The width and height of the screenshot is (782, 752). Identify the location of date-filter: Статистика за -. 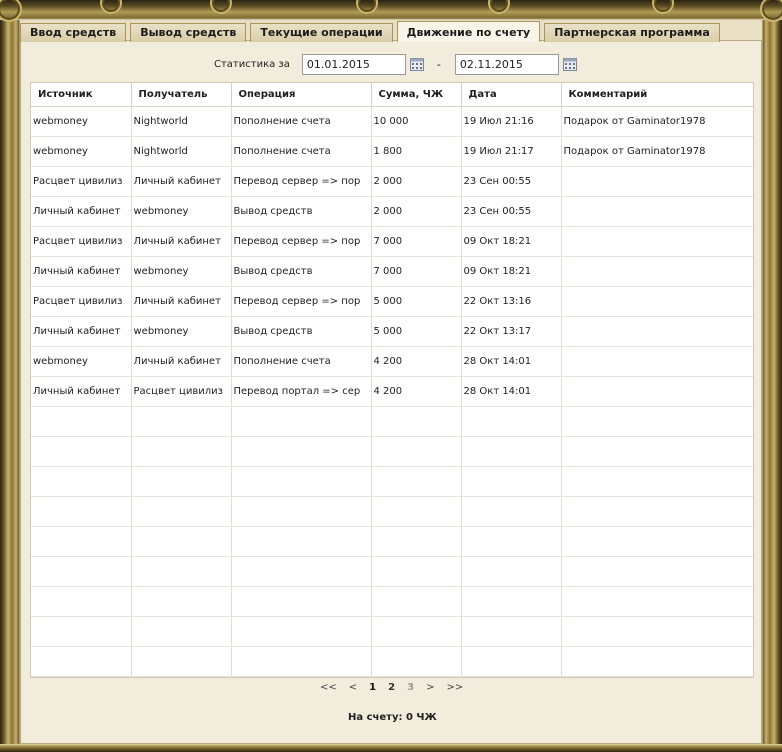
(402, 64).